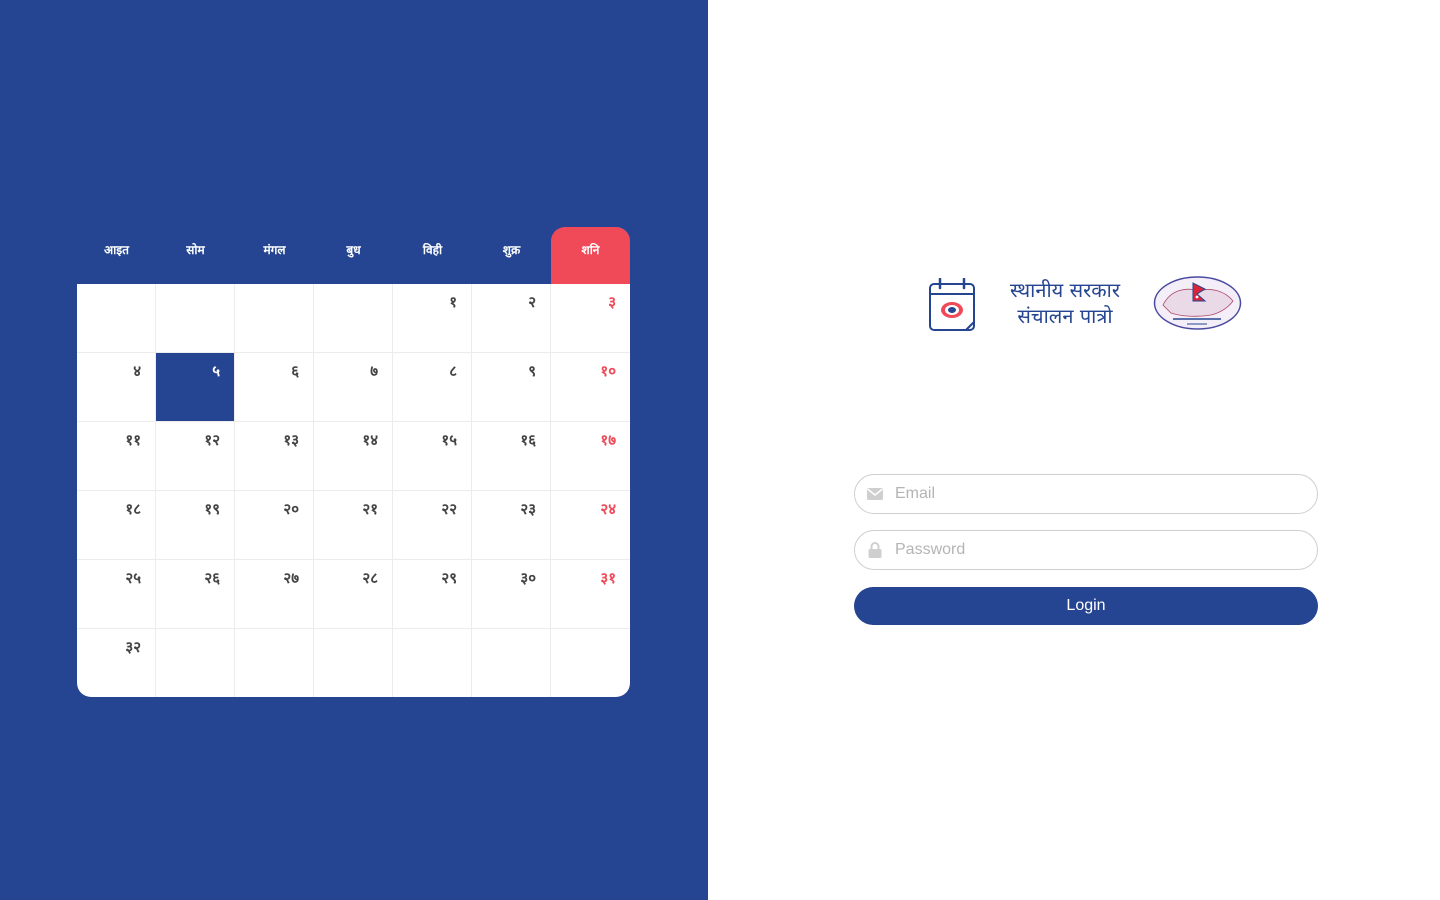  Describe the element at coordinates (195, 594) in the screenshot. I see `calendar-day-cell: २६` at that location.